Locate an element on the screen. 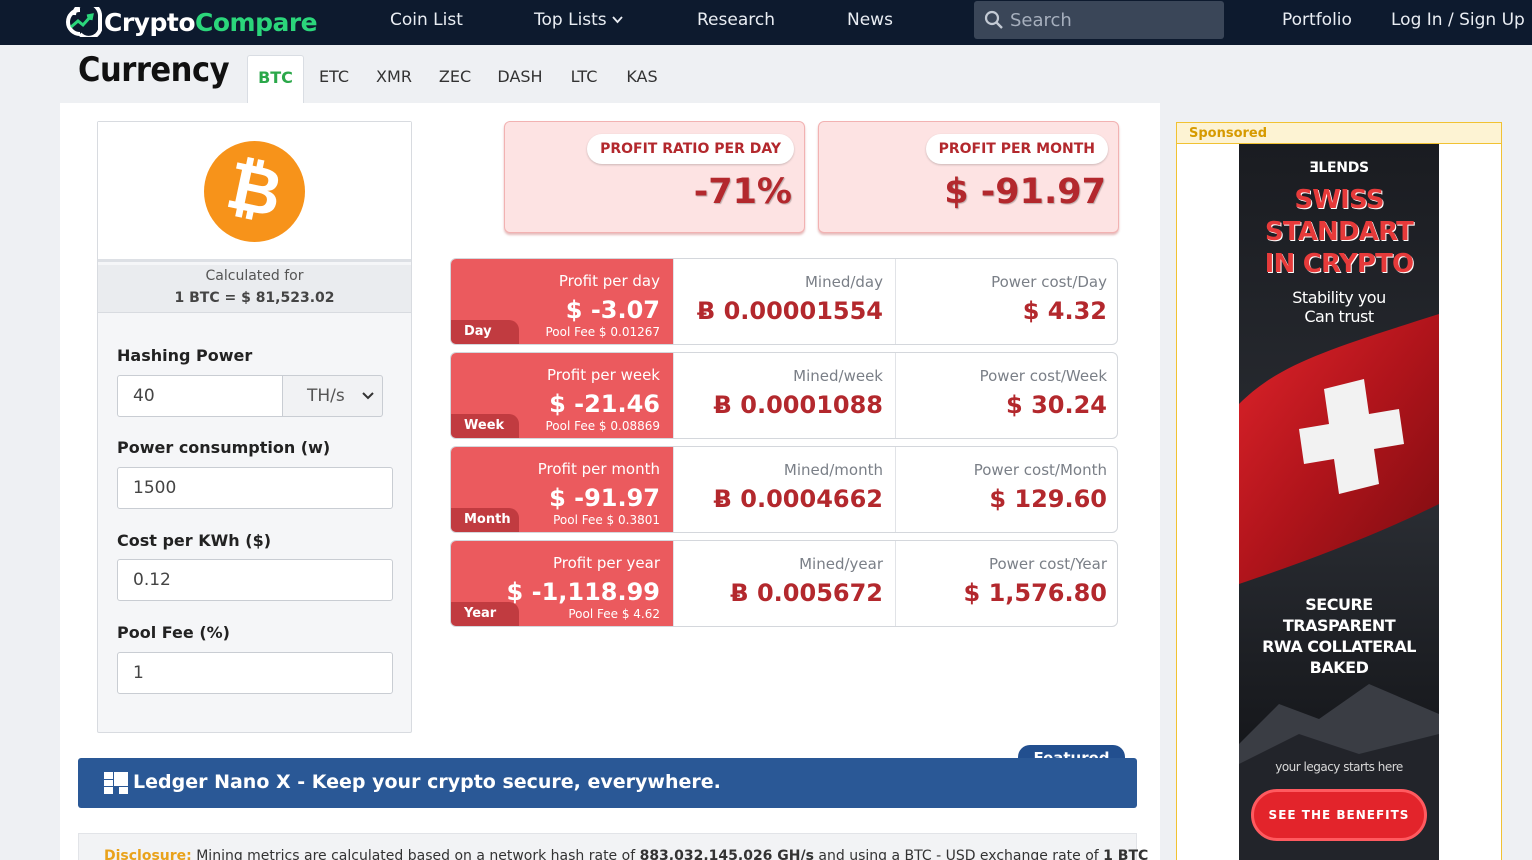  disclosure-text-2: and using a BTC - USD exchange rate of is located at coordinates (958, 854).